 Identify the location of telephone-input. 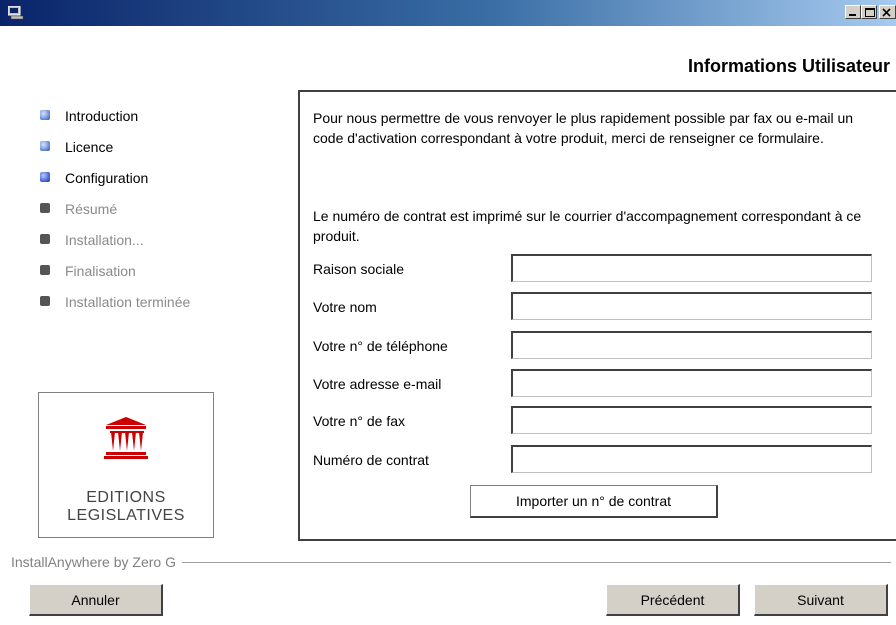
(691, 345).